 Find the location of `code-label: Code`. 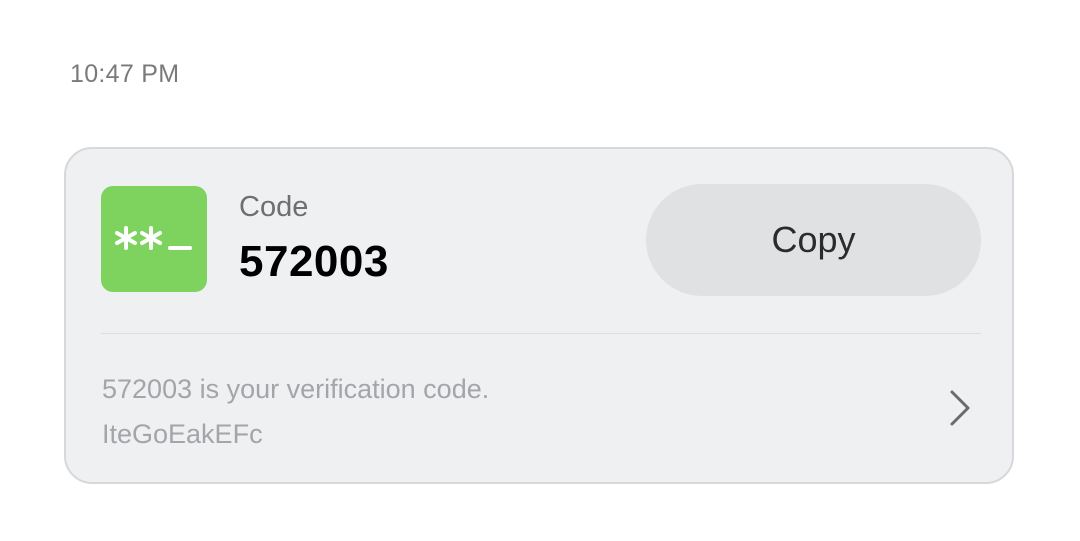

code-label: Code is located at coordinates (274, 207).